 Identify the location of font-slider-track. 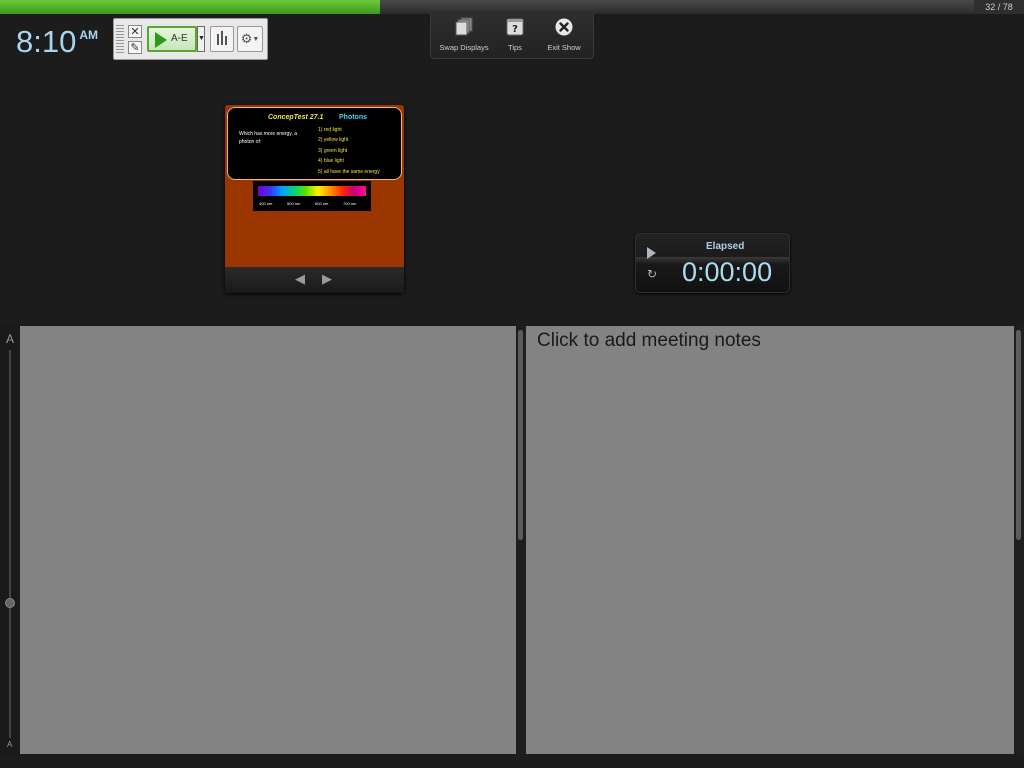
(10, 544).